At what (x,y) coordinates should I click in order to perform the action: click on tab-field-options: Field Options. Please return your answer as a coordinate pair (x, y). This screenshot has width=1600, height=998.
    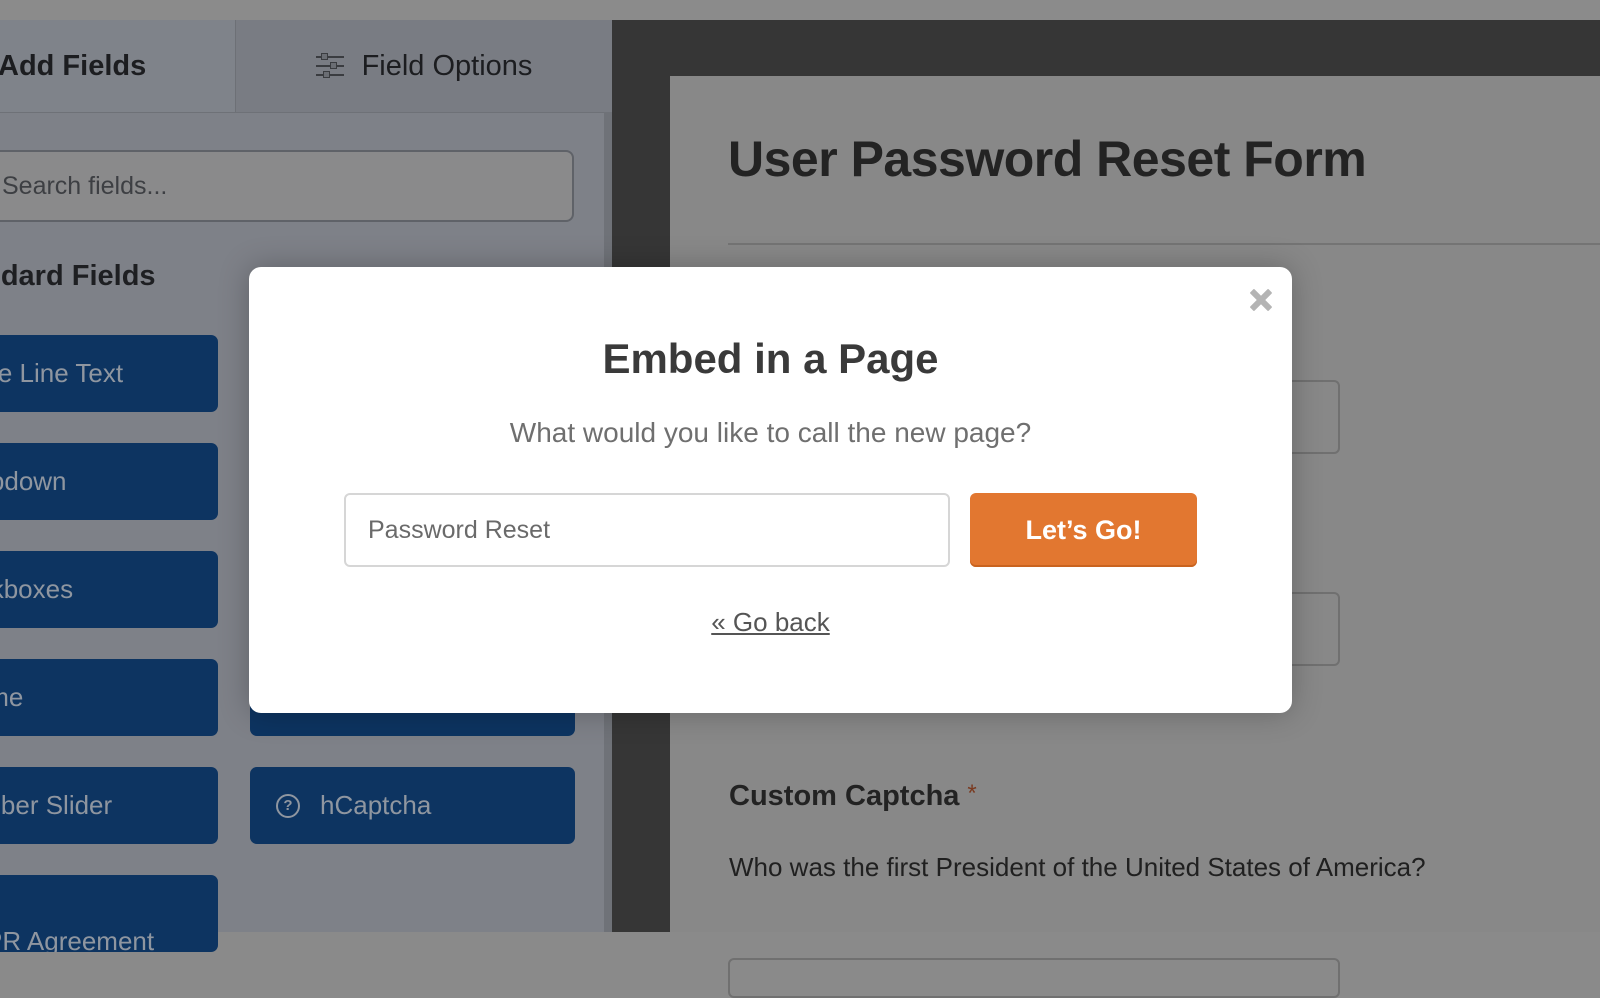
    Looking at the image, I should click on (424, 66).